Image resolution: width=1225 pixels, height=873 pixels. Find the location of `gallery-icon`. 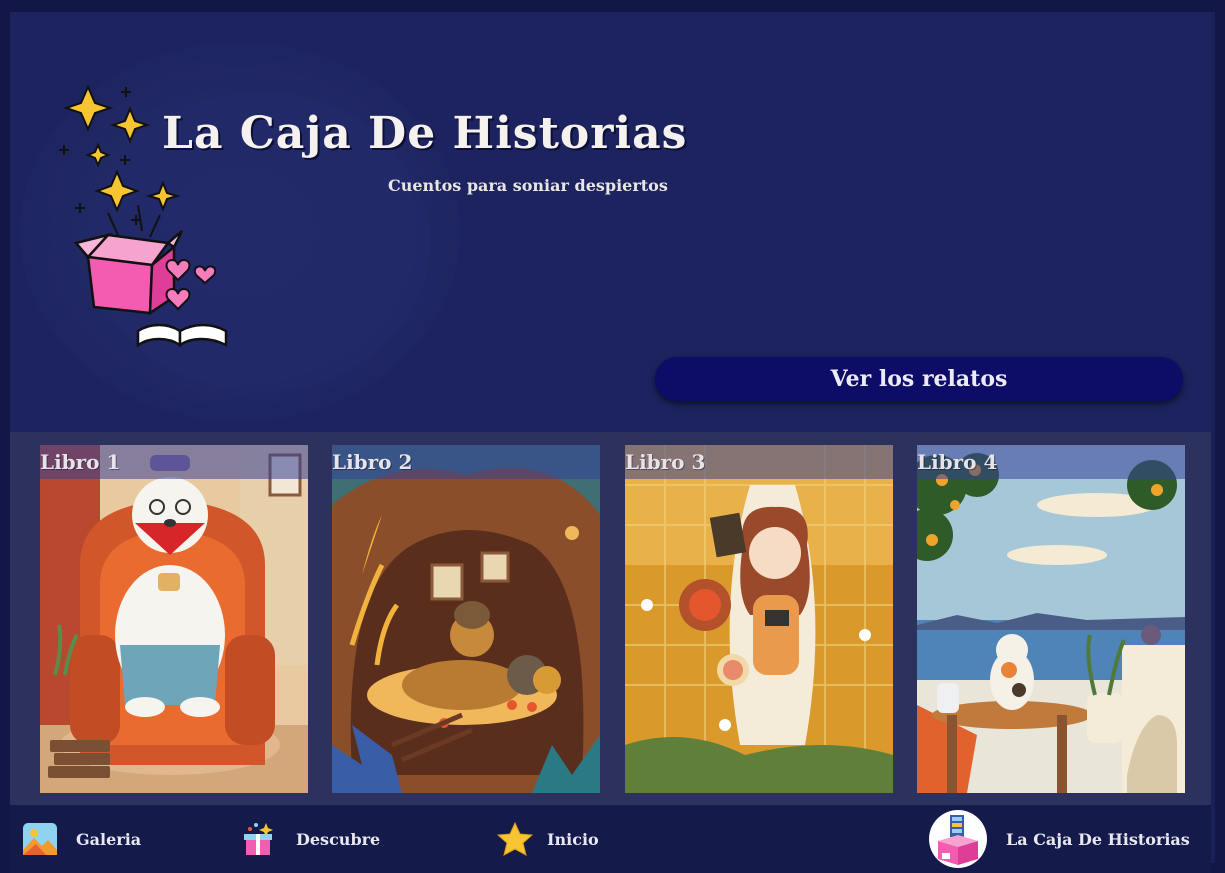

gallery-icon is located at coordinates (40, 839).